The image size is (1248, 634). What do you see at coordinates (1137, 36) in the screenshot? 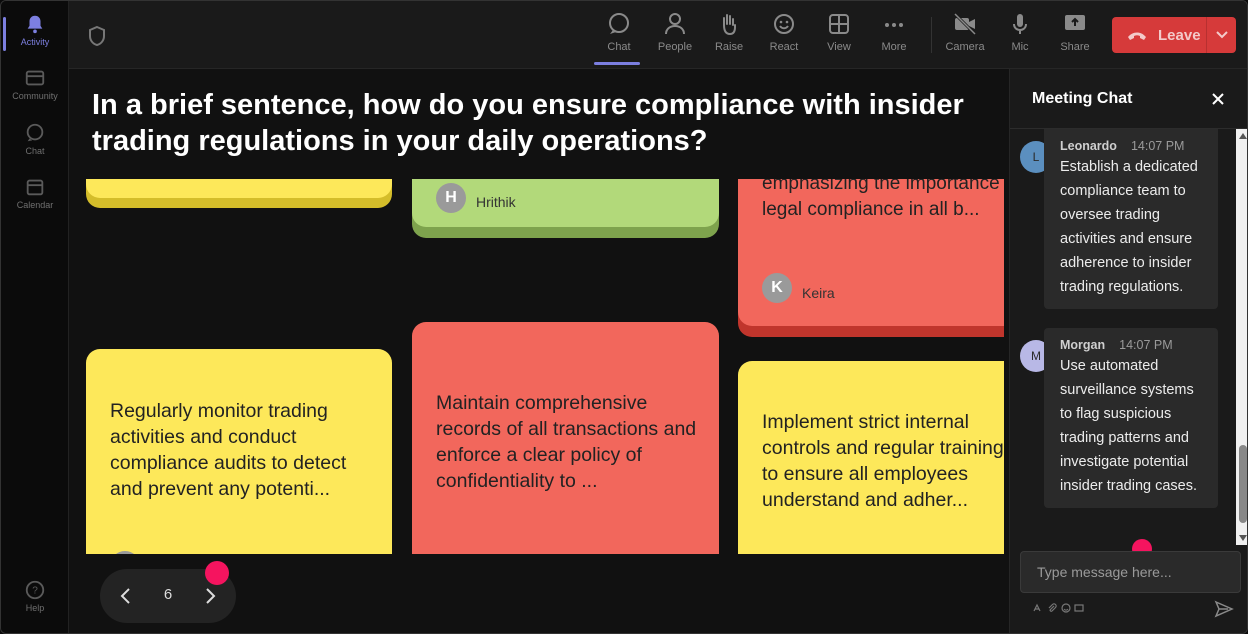
I see `hang-up-icon` at bounding box center [1137, 36].